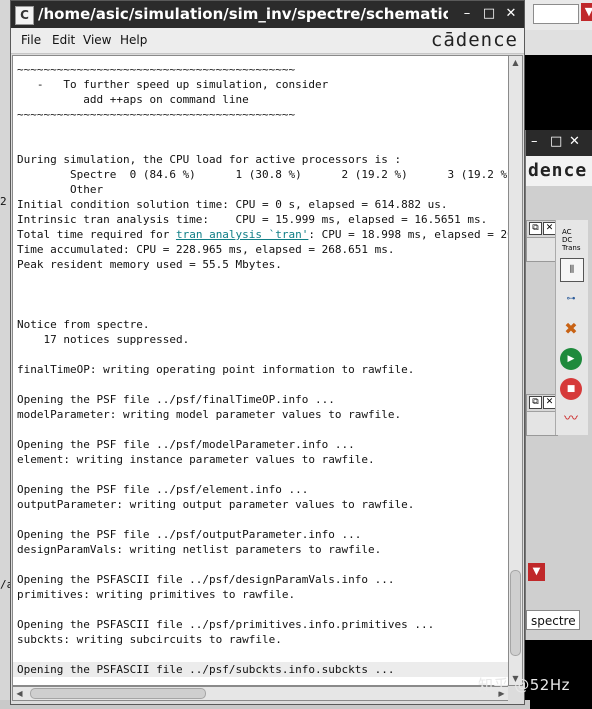 The width and height of the screenshot is (592, 709). What do you see at coordinates (511, 14) in the screenshot?
I see `close-icon: ✕` at bounding box center [511, 14].